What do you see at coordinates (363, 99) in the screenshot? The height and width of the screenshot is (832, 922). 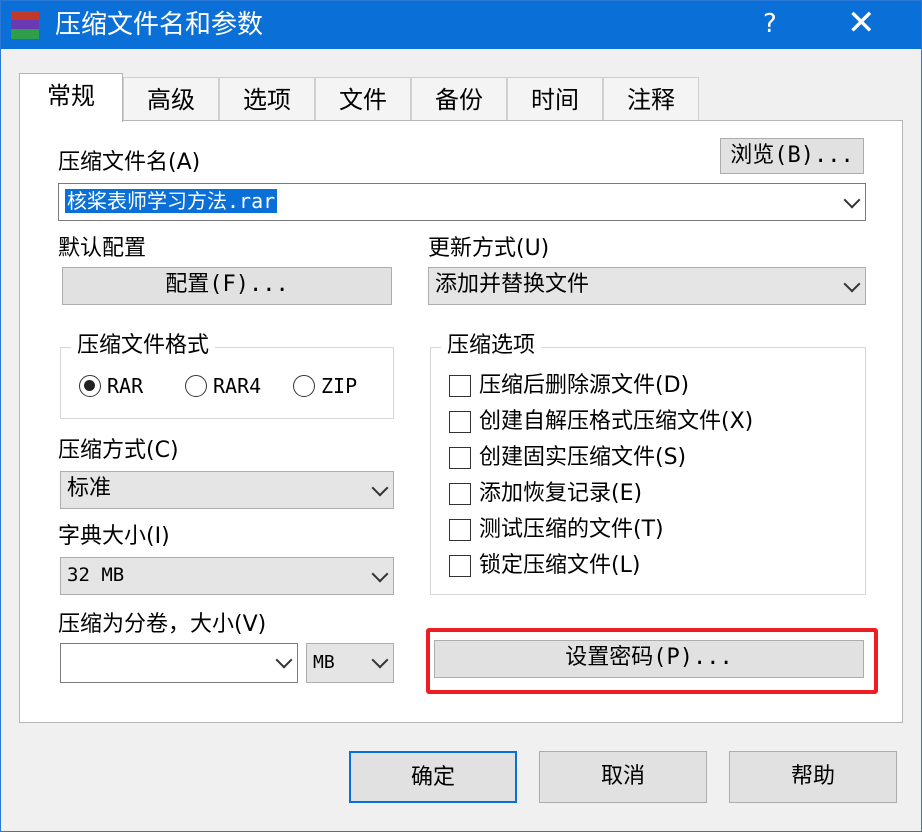 I see `tab-files: 文件` at bounding box center [363, 99].